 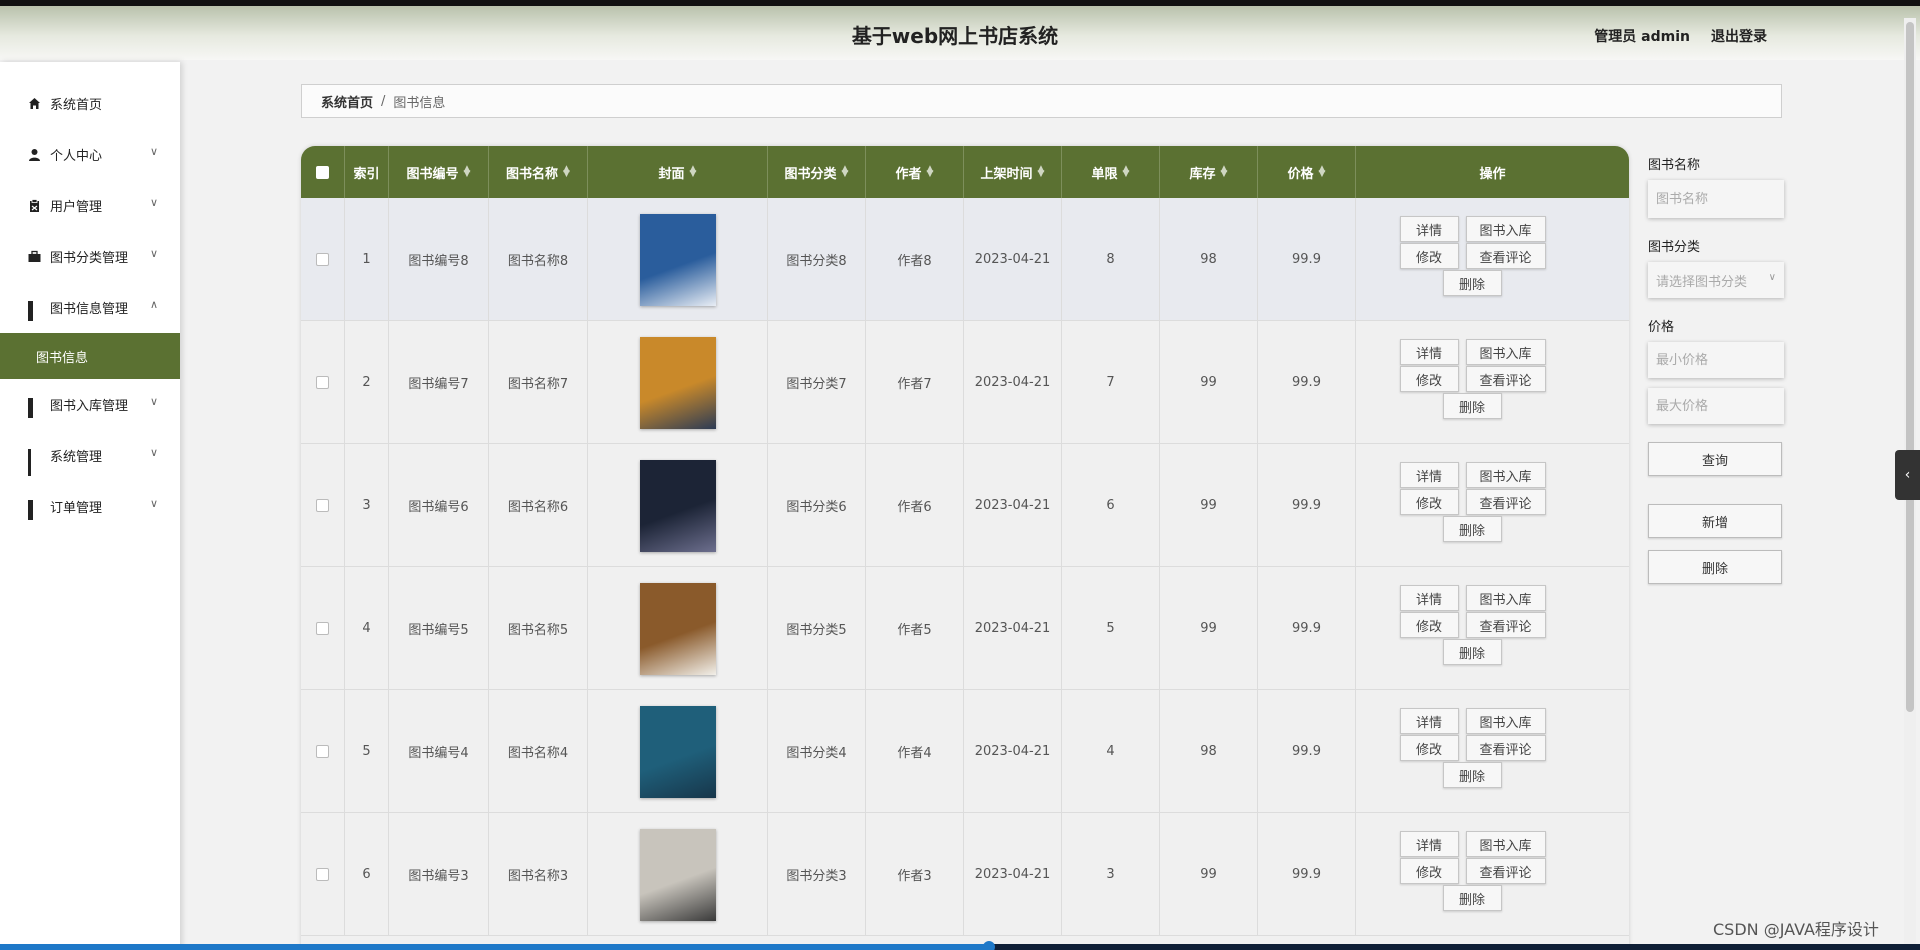 I want to click on sidebar-item-bookinfo: 图书信息管理 ∧, so click(x=90, y=307).